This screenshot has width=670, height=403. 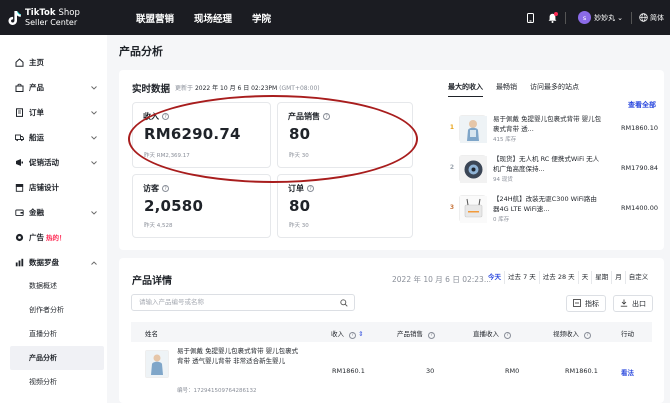 What do you see at coordinates (157, 364) in the screenshot?
I see `product-thumbnail` at bounding box center [157, 364].